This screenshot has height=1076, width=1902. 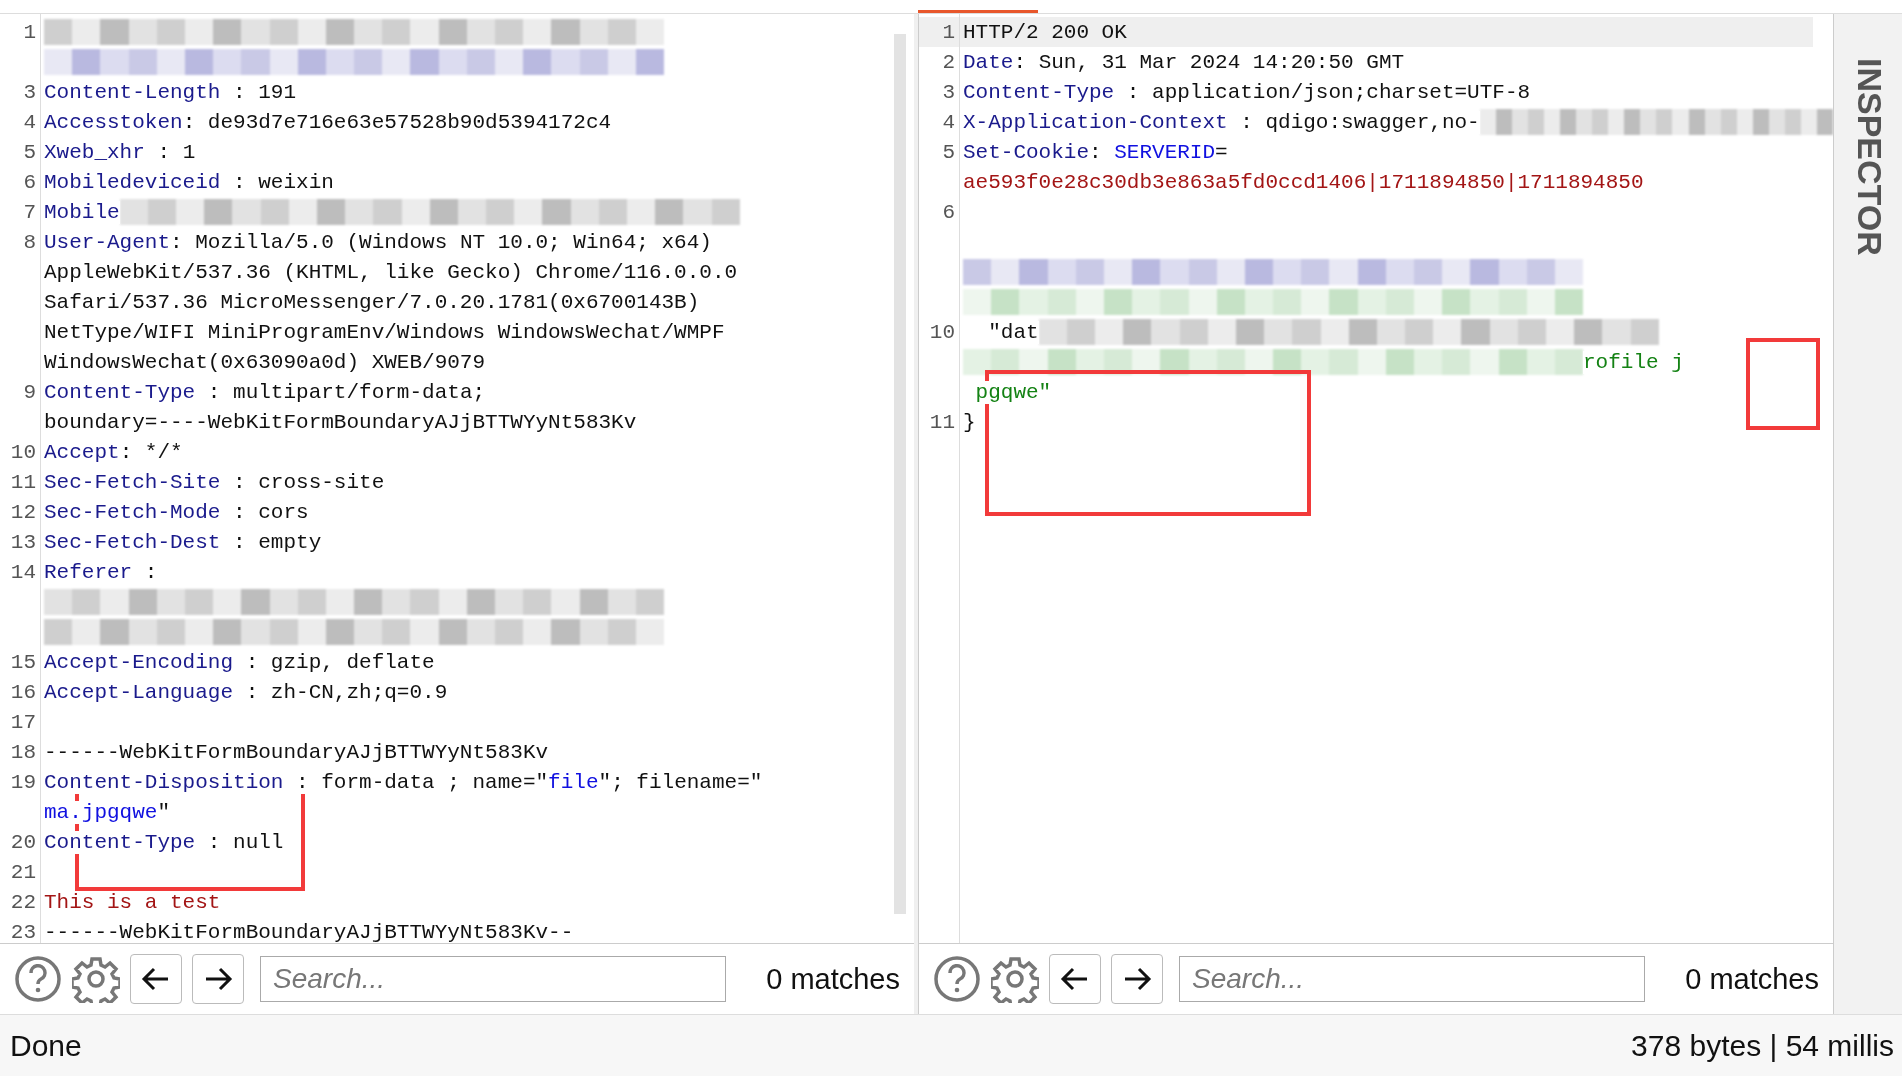 I want to click on line-number: 13, so click(x=23, y=542).